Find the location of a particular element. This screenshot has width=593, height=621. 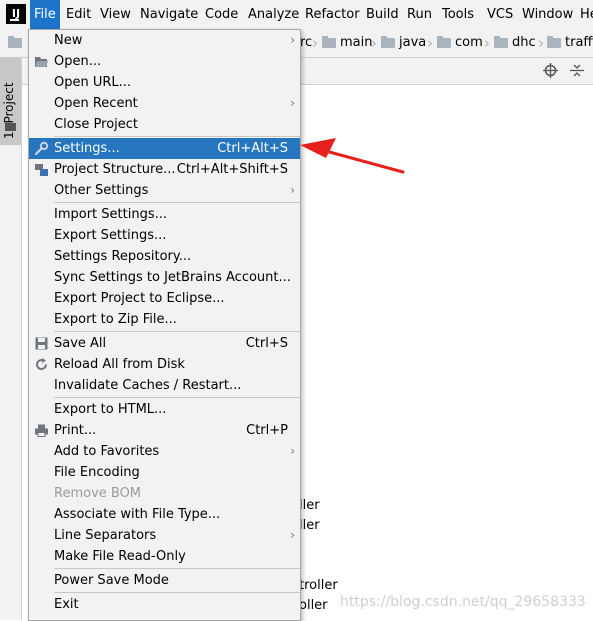

menu-item-save-all: Save All Ctrl+S is located at coordinates (164, 343).